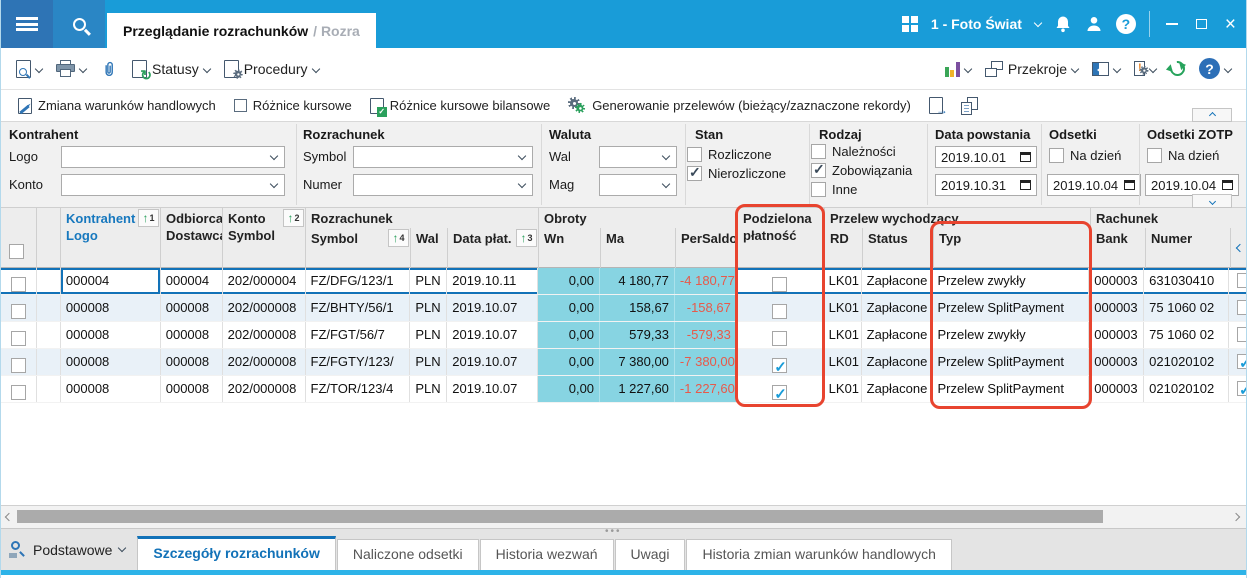 The height and width of the screenshot is (578, 1247). Describe the element at coordinates (1094, 185) in the screenshot. I see `odsetki-date-input: 2019.10.04` at that location.